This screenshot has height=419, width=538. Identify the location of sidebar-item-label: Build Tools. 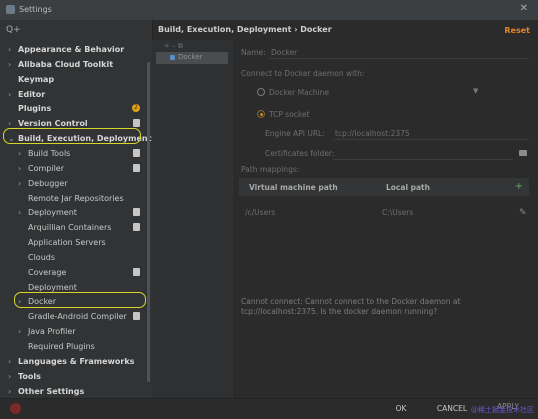
(49, 153).